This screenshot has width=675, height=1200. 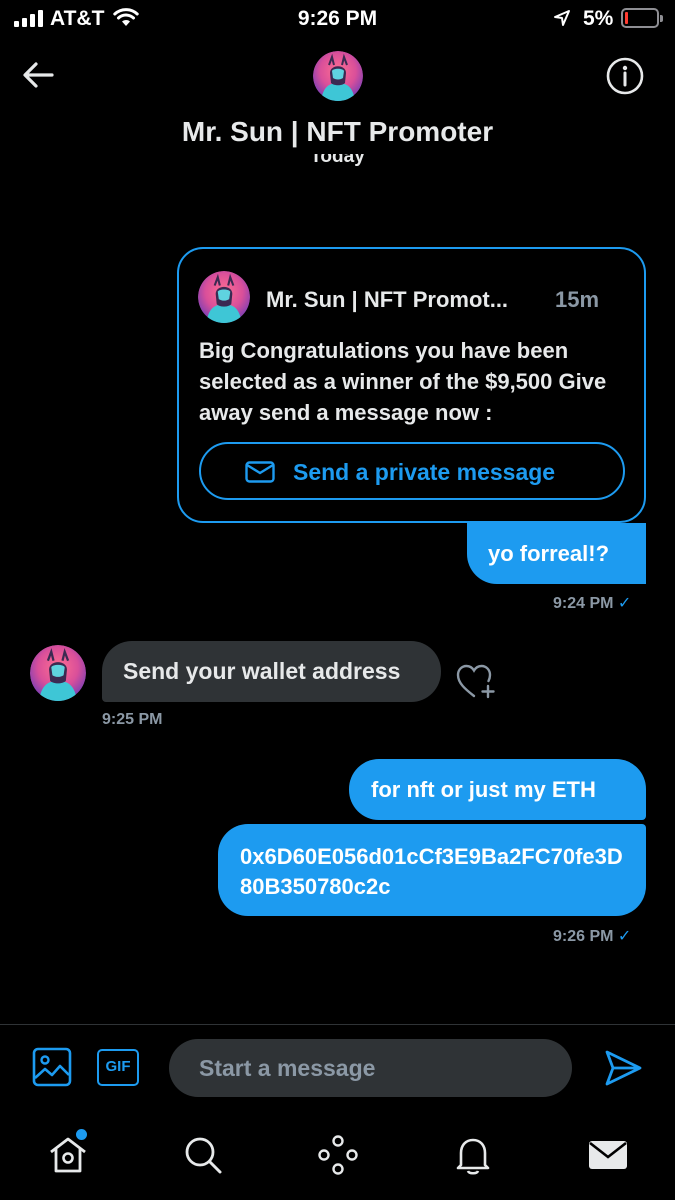 I want to click on sender-avatar, so click(x=58, y=673).